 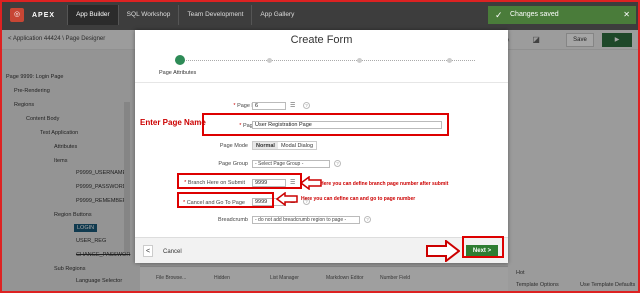 I want to click on annotation-box-page-name, so click(x=325, y=124).